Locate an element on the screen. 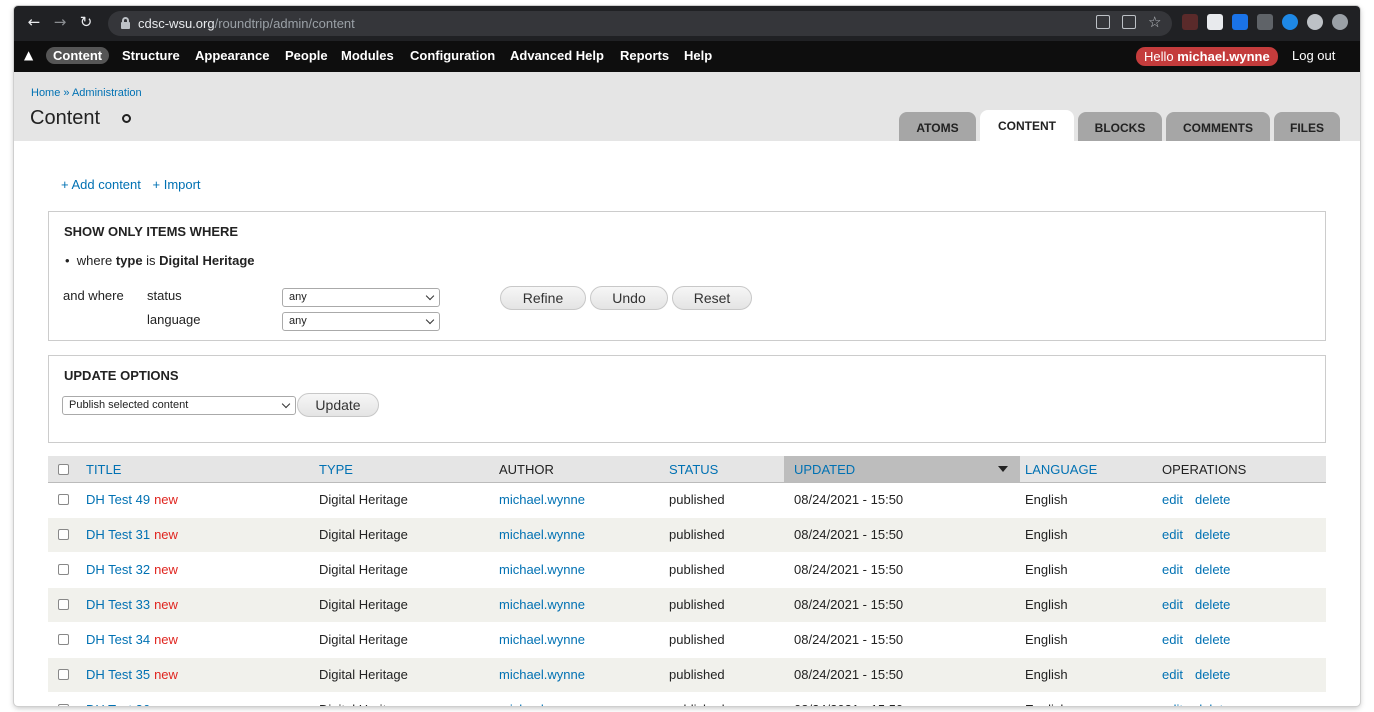 The image size is (1374, 712). update-button: Update is located at coordinates (338, 405).